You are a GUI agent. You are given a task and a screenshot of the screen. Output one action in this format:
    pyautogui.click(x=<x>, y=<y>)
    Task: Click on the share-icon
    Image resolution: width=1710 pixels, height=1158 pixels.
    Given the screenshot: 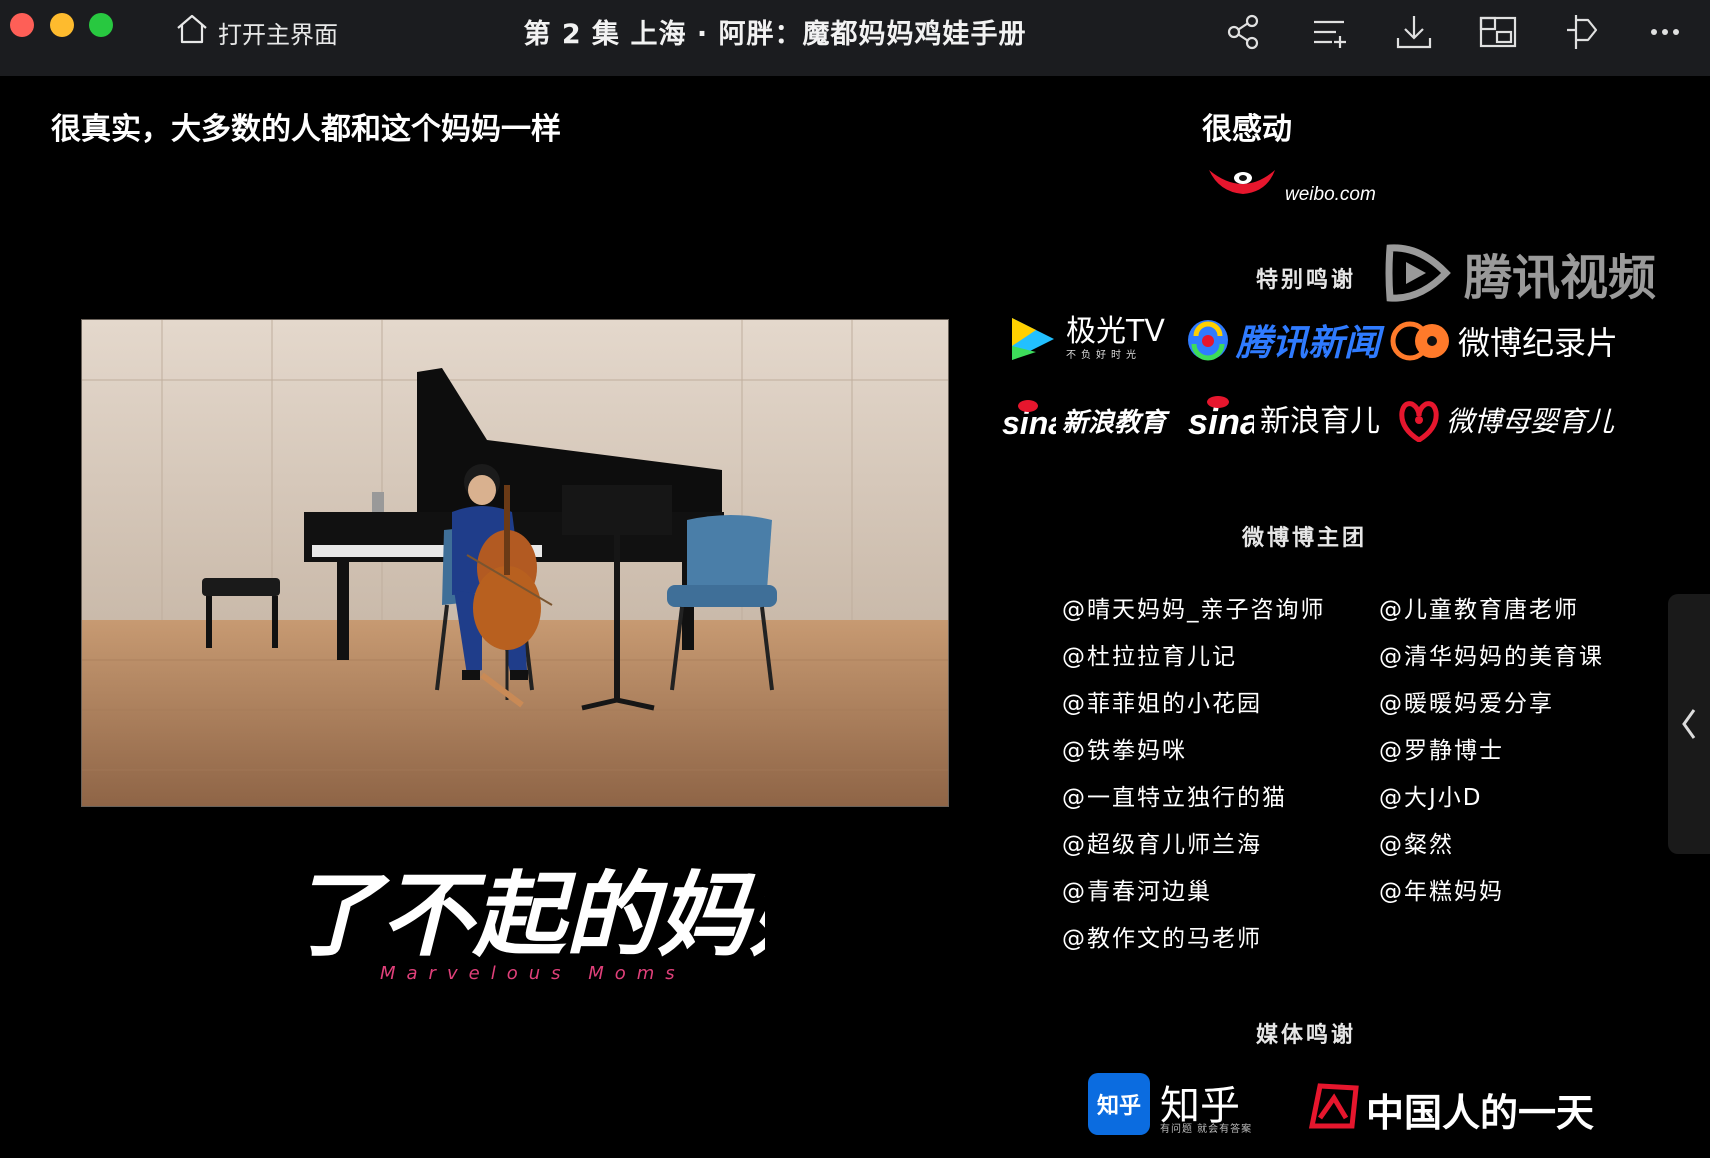 What is the action you would take?
    pyautogui.click(x=1244, y=32)
    